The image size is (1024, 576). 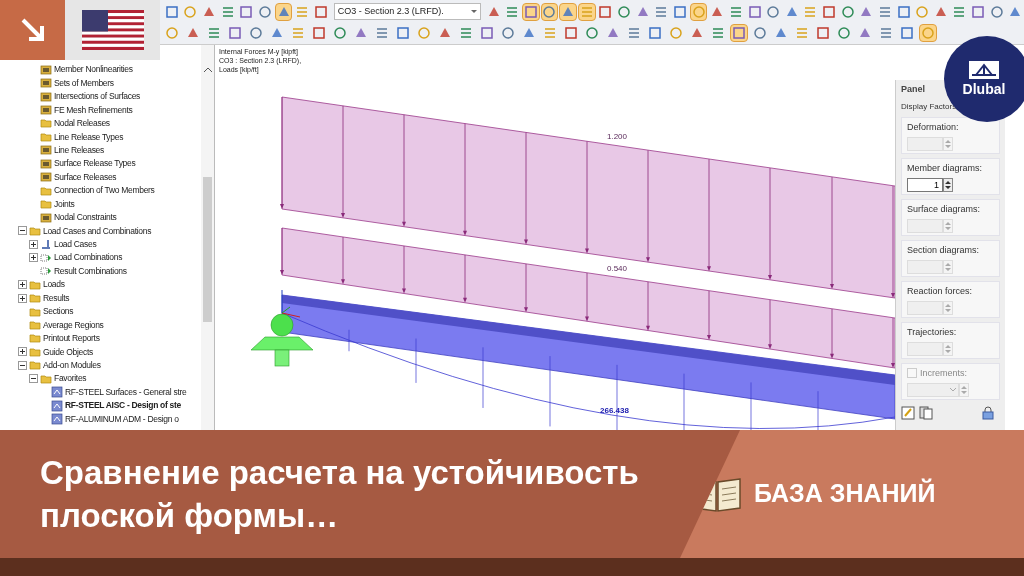 What do you see at coordinates (71, 338) in the screenshot?
I see `tree-item: Printout Reports` at bounding box center [71, 338].